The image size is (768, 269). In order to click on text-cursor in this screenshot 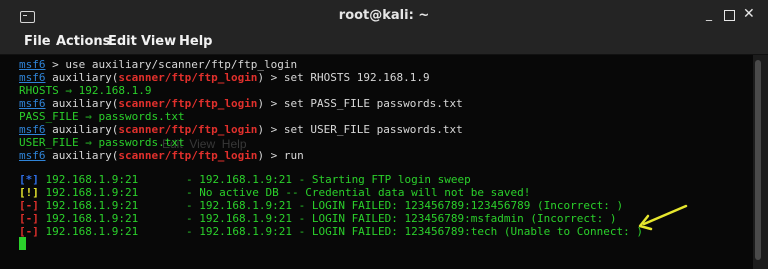, I will do `click(22, 243)`.